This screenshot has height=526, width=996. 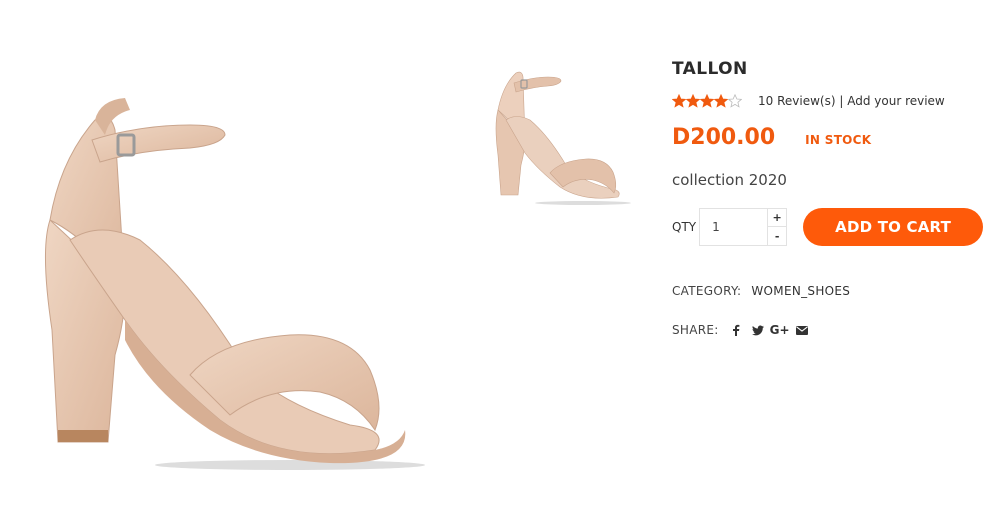 I want to click on category-row: CATEGORY: WOMEN_SHOES, so click(x=761, y=291).